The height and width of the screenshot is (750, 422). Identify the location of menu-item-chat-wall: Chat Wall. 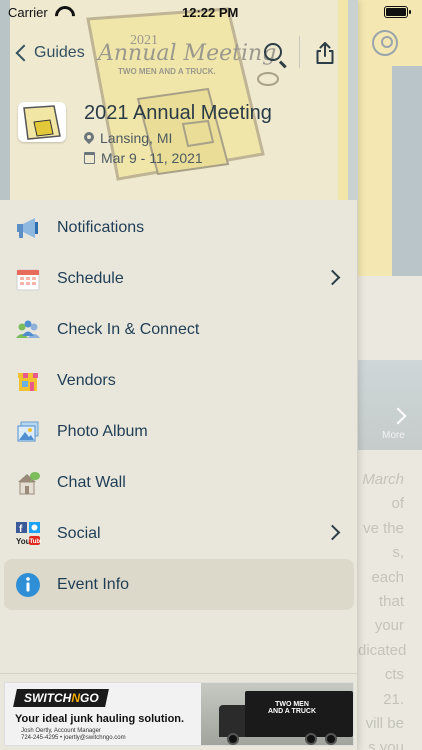
(179, 482).